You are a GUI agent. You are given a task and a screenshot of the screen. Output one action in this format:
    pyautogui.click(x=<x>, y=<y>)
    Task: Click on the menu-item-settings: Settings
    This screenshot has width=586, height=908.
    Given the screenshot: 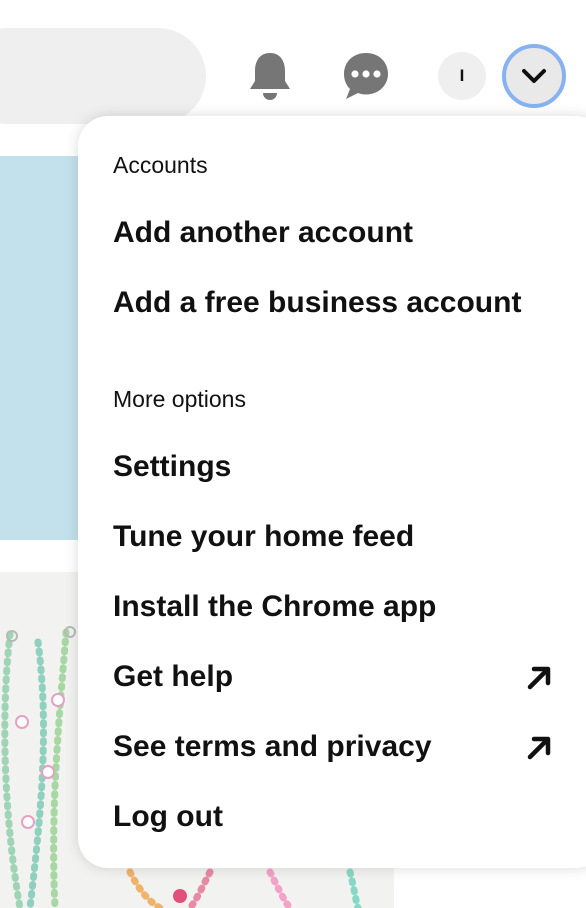 What is the action you would take?
    pyautogui.click(x=333, y=467)
    